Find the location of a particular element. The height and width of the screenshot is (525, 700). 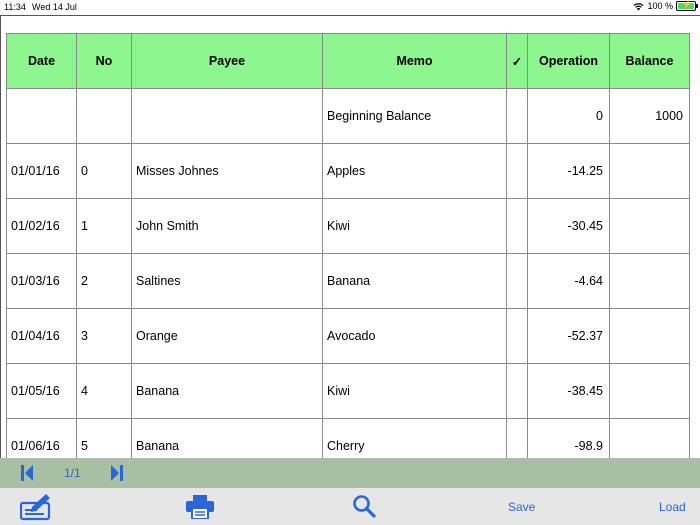

status-time: 11:34 is located at coordinates (15, 7).